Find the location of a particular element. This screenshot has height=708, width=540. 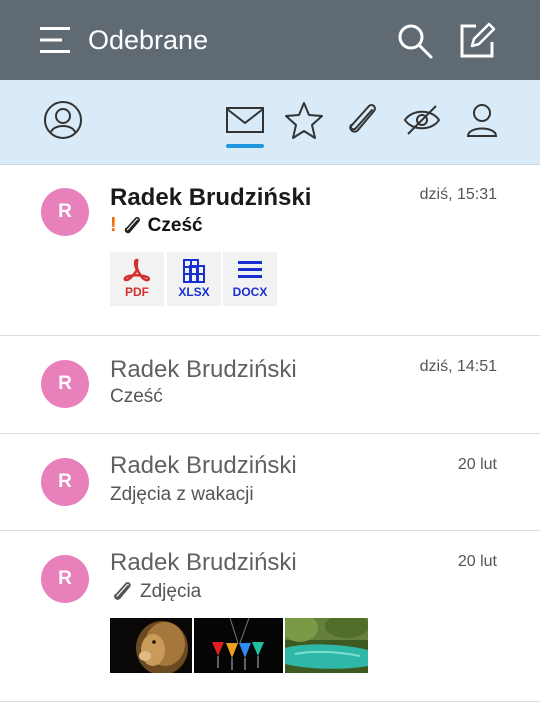

search-icon is located at coordinates (415, 41).